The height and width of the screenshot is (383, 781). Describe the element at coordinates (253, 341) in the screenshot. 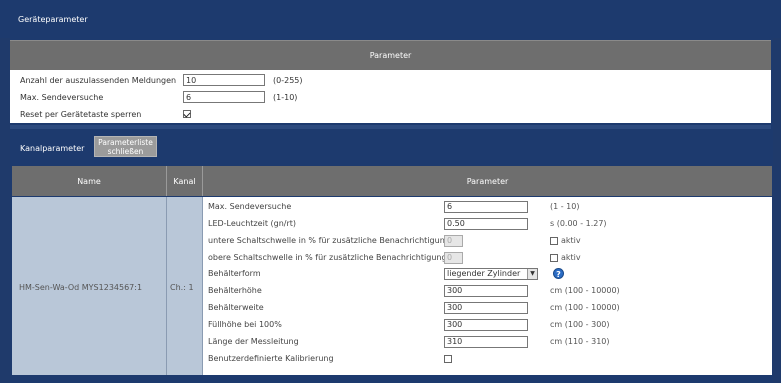

I see `param-label: Länge der Messleitung` at that location.